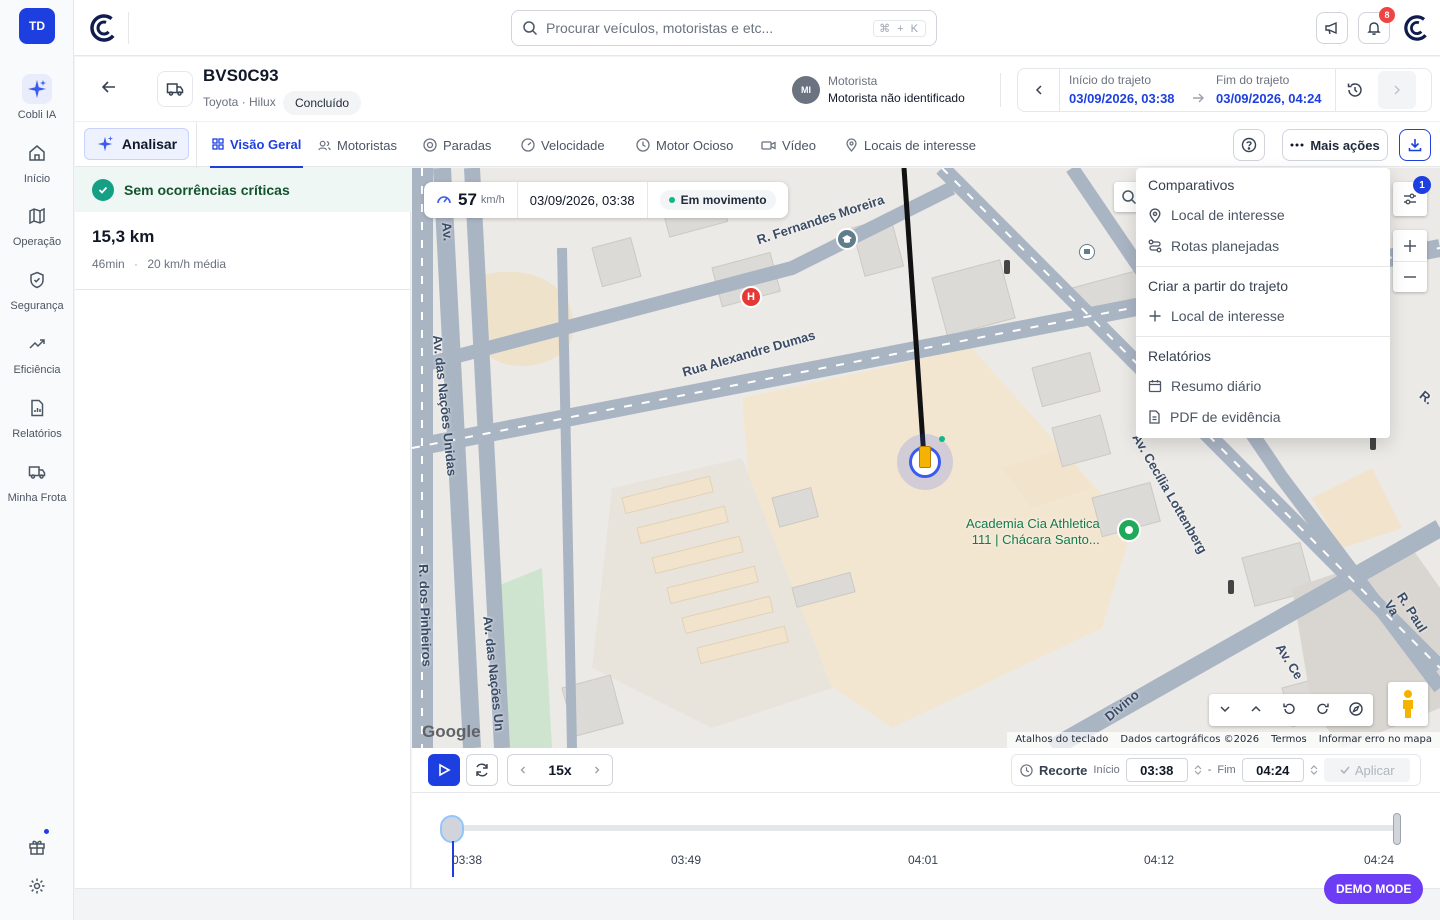 This screenshot has height=920, width=1440. What do you see at coordinates (1039, 90) in the screenshot?
I see `previous-trip-button` at bounding box center [1039, 90].